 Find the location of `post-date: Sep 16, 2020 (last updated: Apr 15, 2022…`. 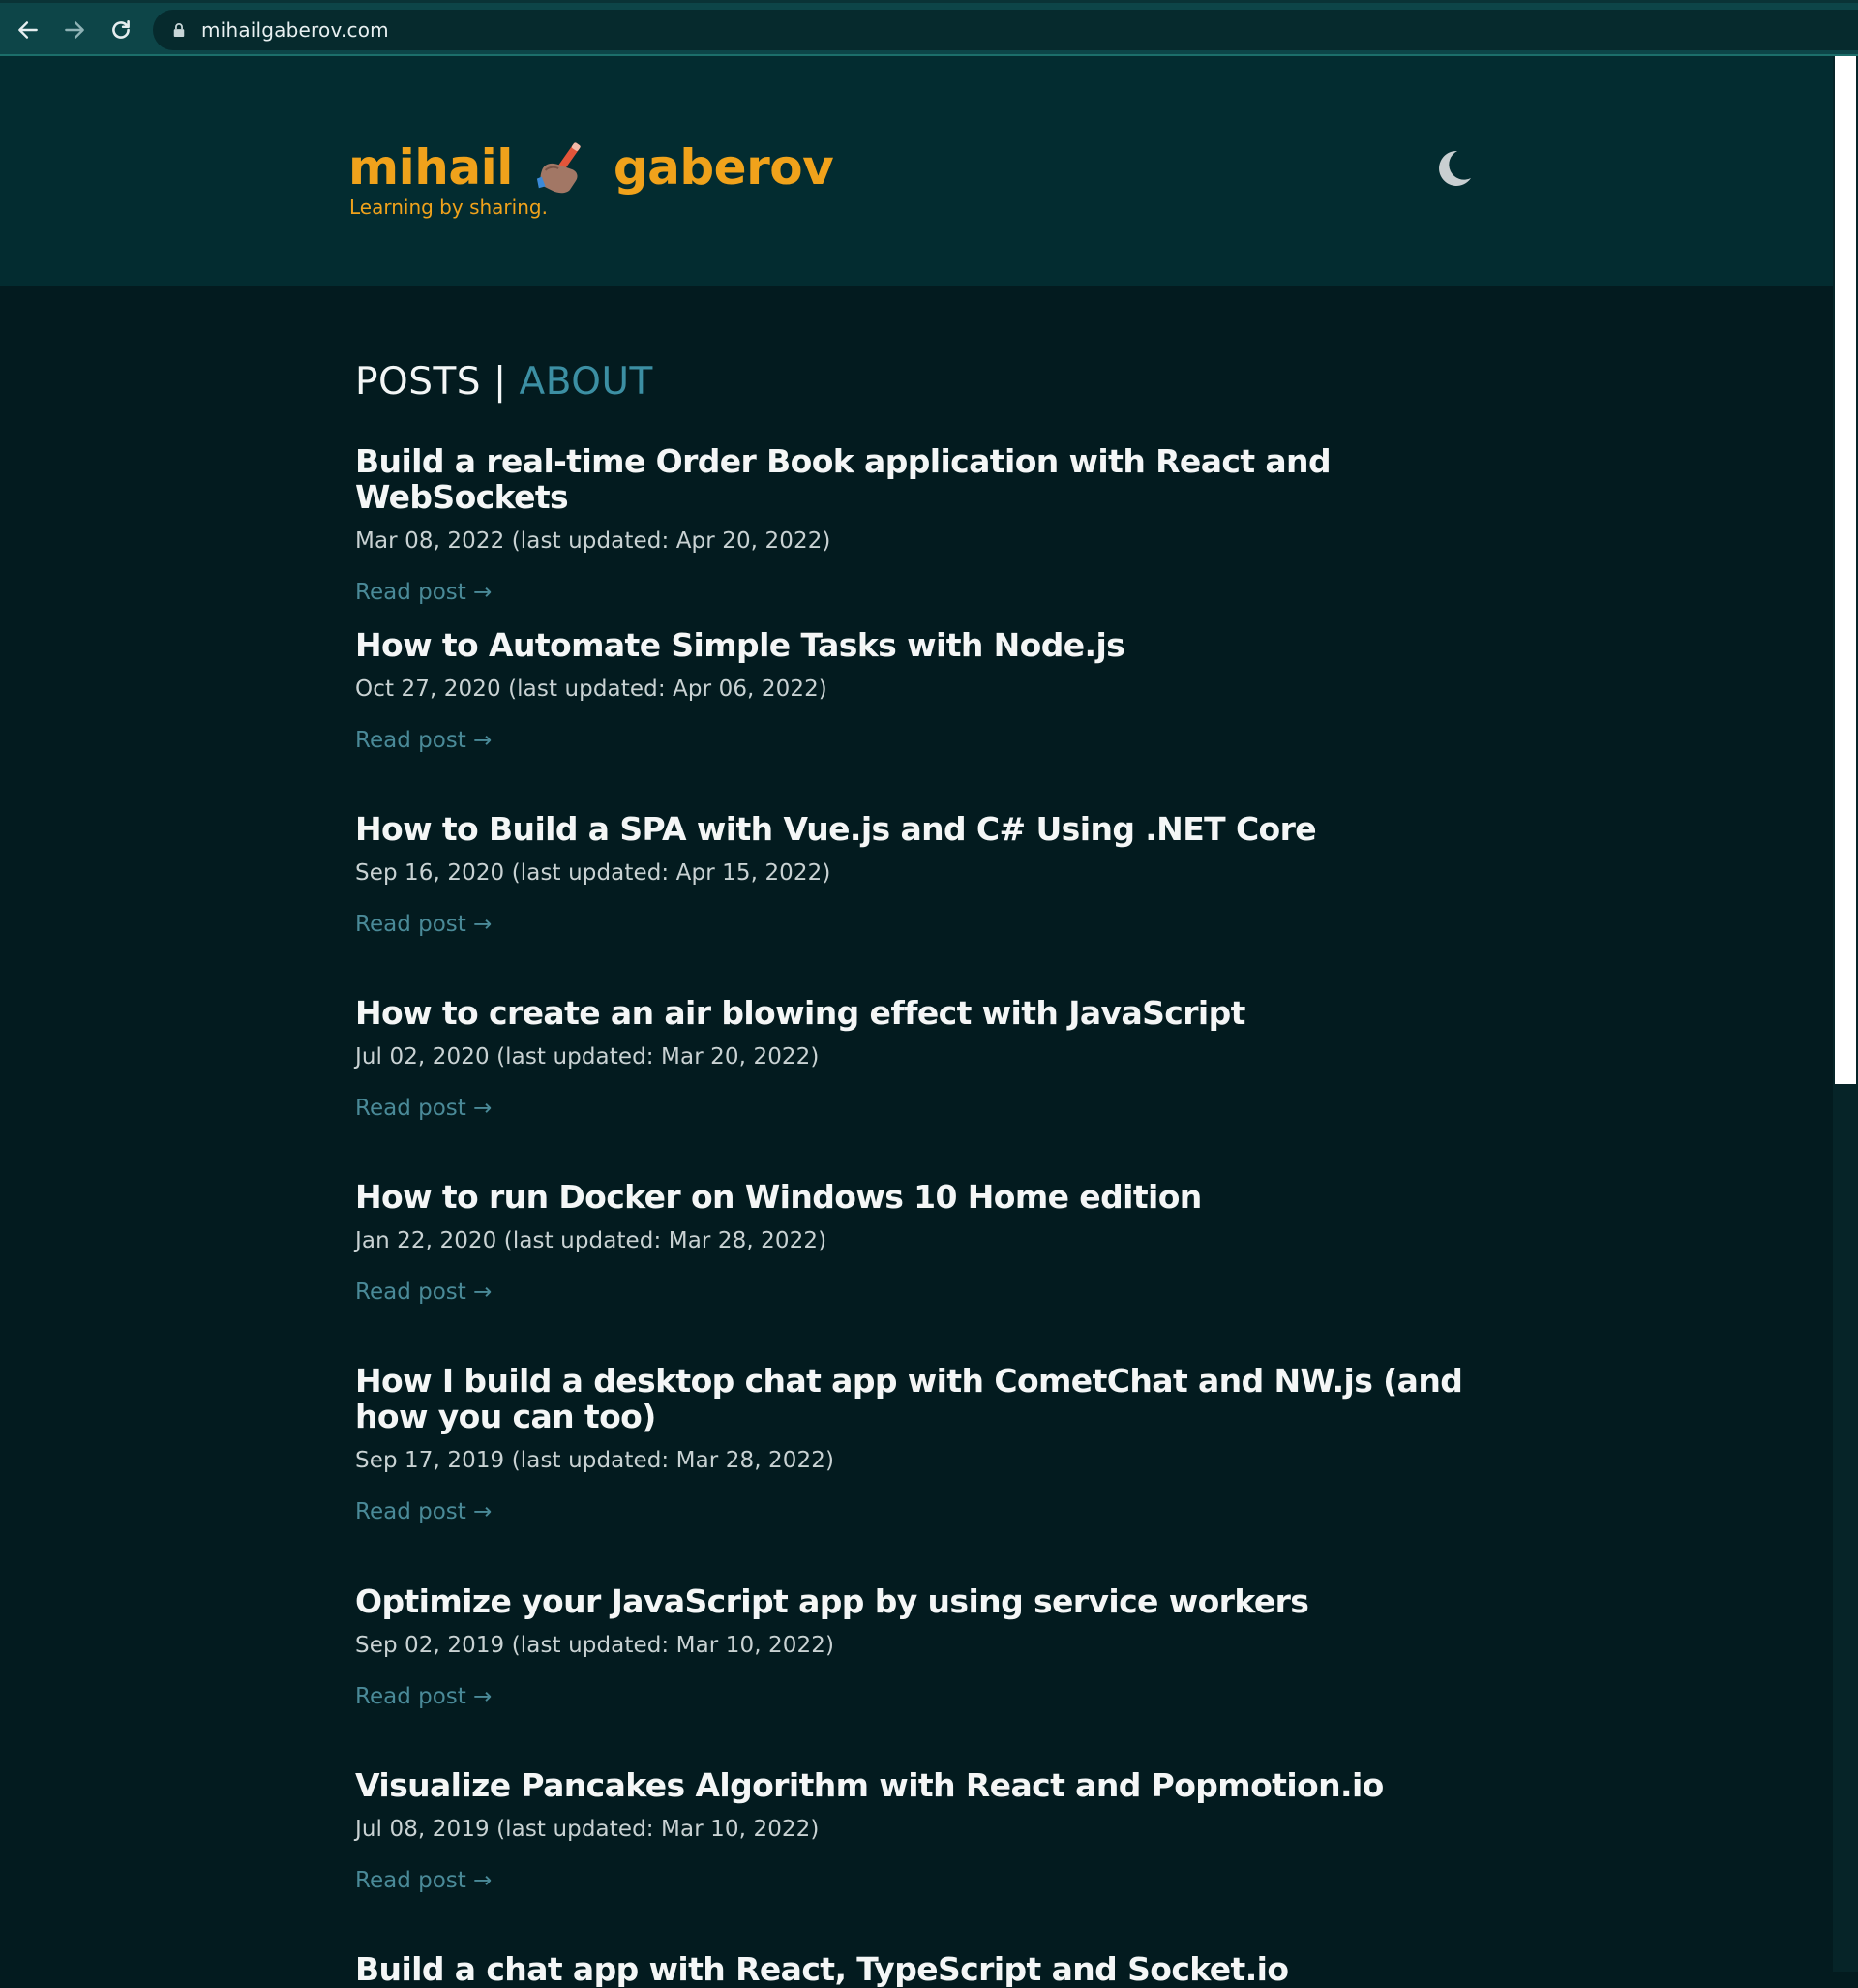

post-date: Sep 16, 2020 (last updated: Apr 15, 2022… is located at coordinates (593, 873).